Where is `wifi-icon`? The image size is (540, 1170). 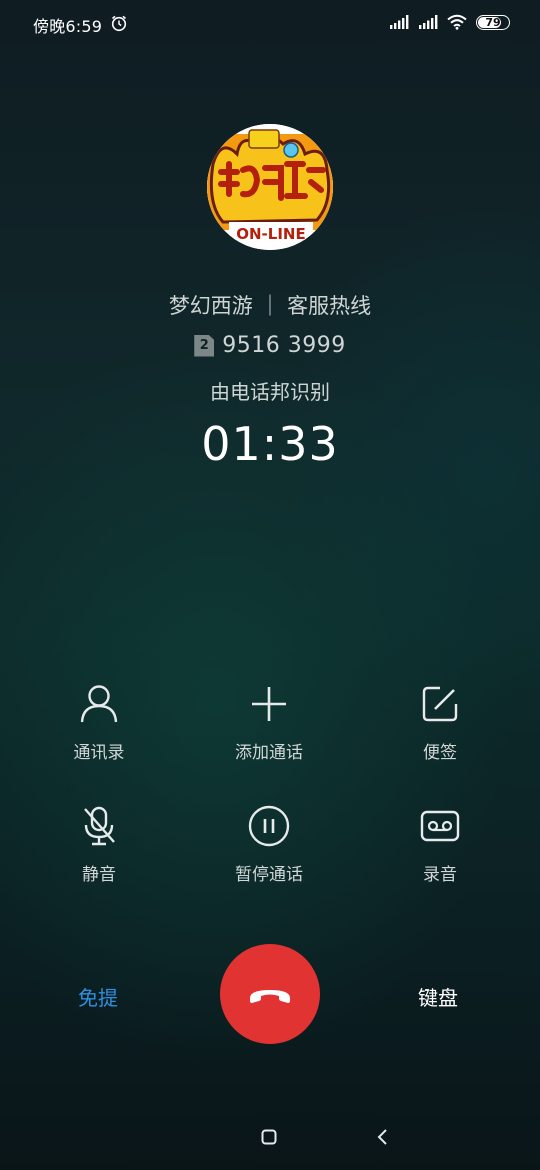 wifi-icon is located at coordinates (457, 22).